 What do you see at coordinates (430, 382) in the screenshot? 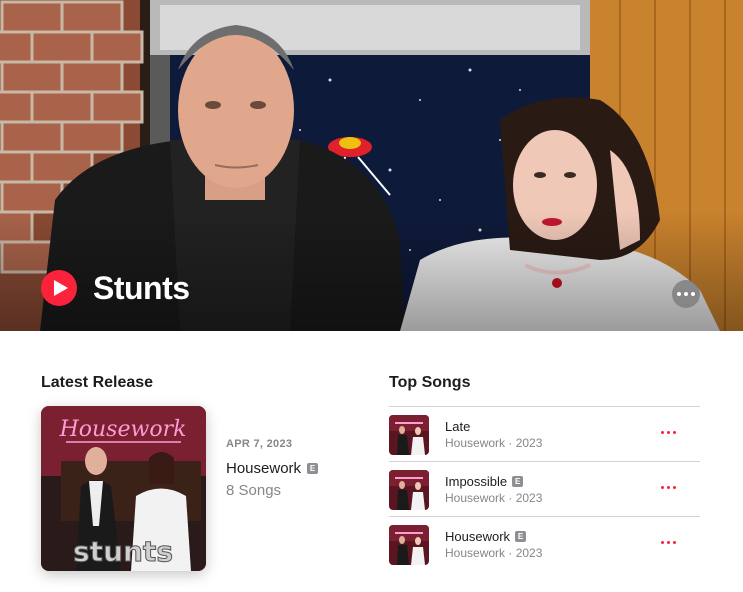
I see `top-songs-title: Top Songs` at bounding box center [430, 382].